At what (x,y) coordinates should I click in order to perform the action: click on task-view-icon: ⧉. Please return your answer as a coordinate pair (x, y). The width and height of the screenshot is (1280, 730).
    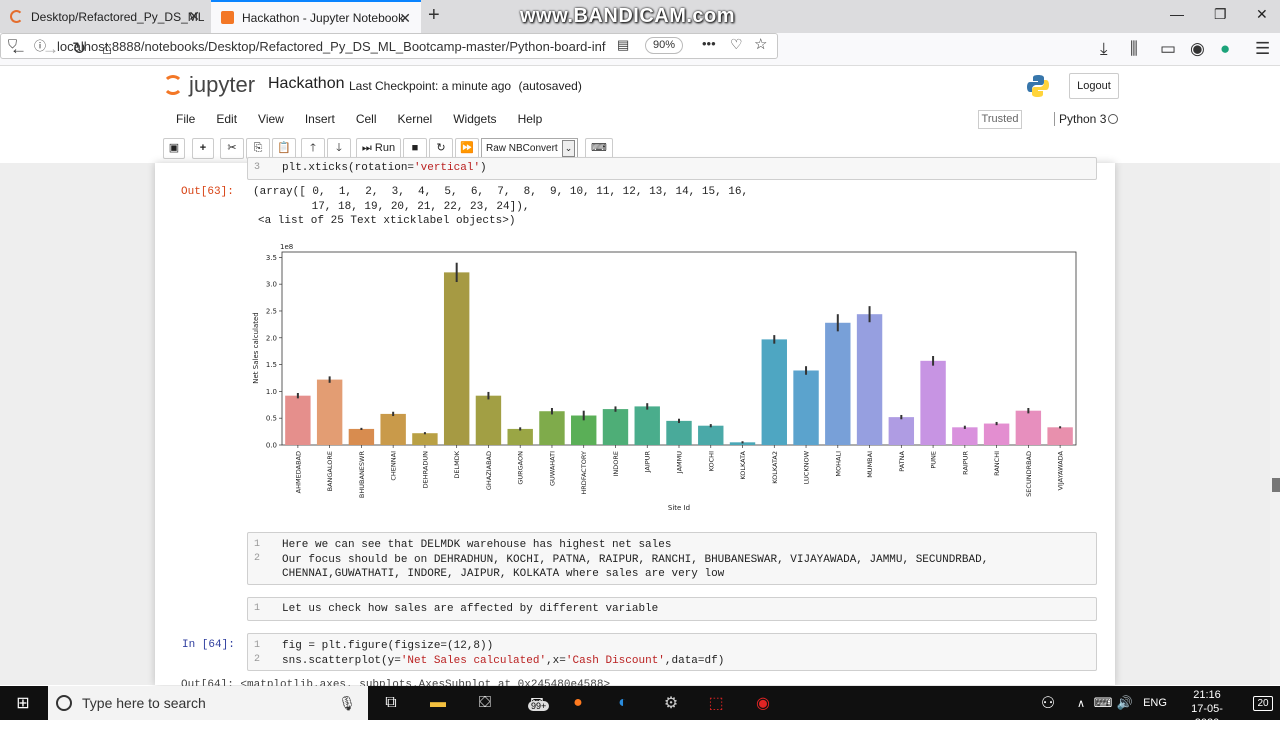
    Looking at the image, I should click on (391, 703).